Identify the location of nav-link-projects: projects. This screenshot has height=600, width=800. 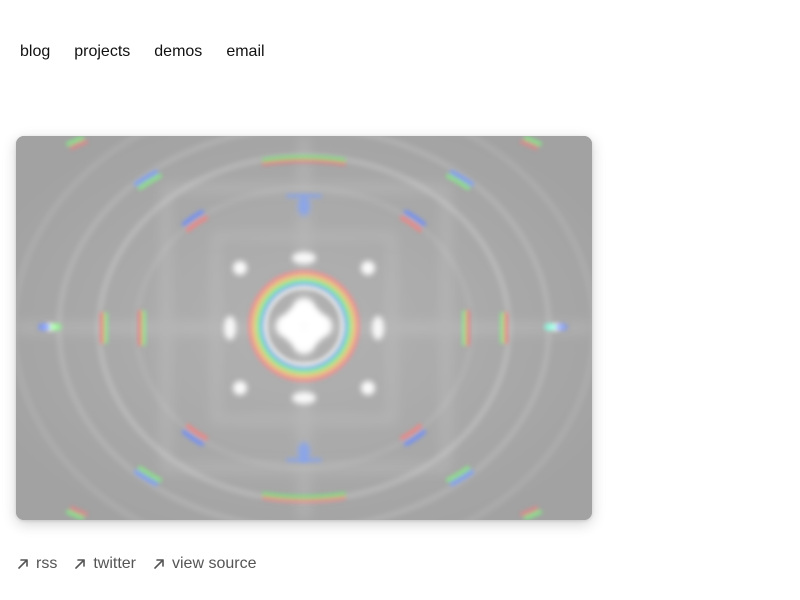
(102, 52).